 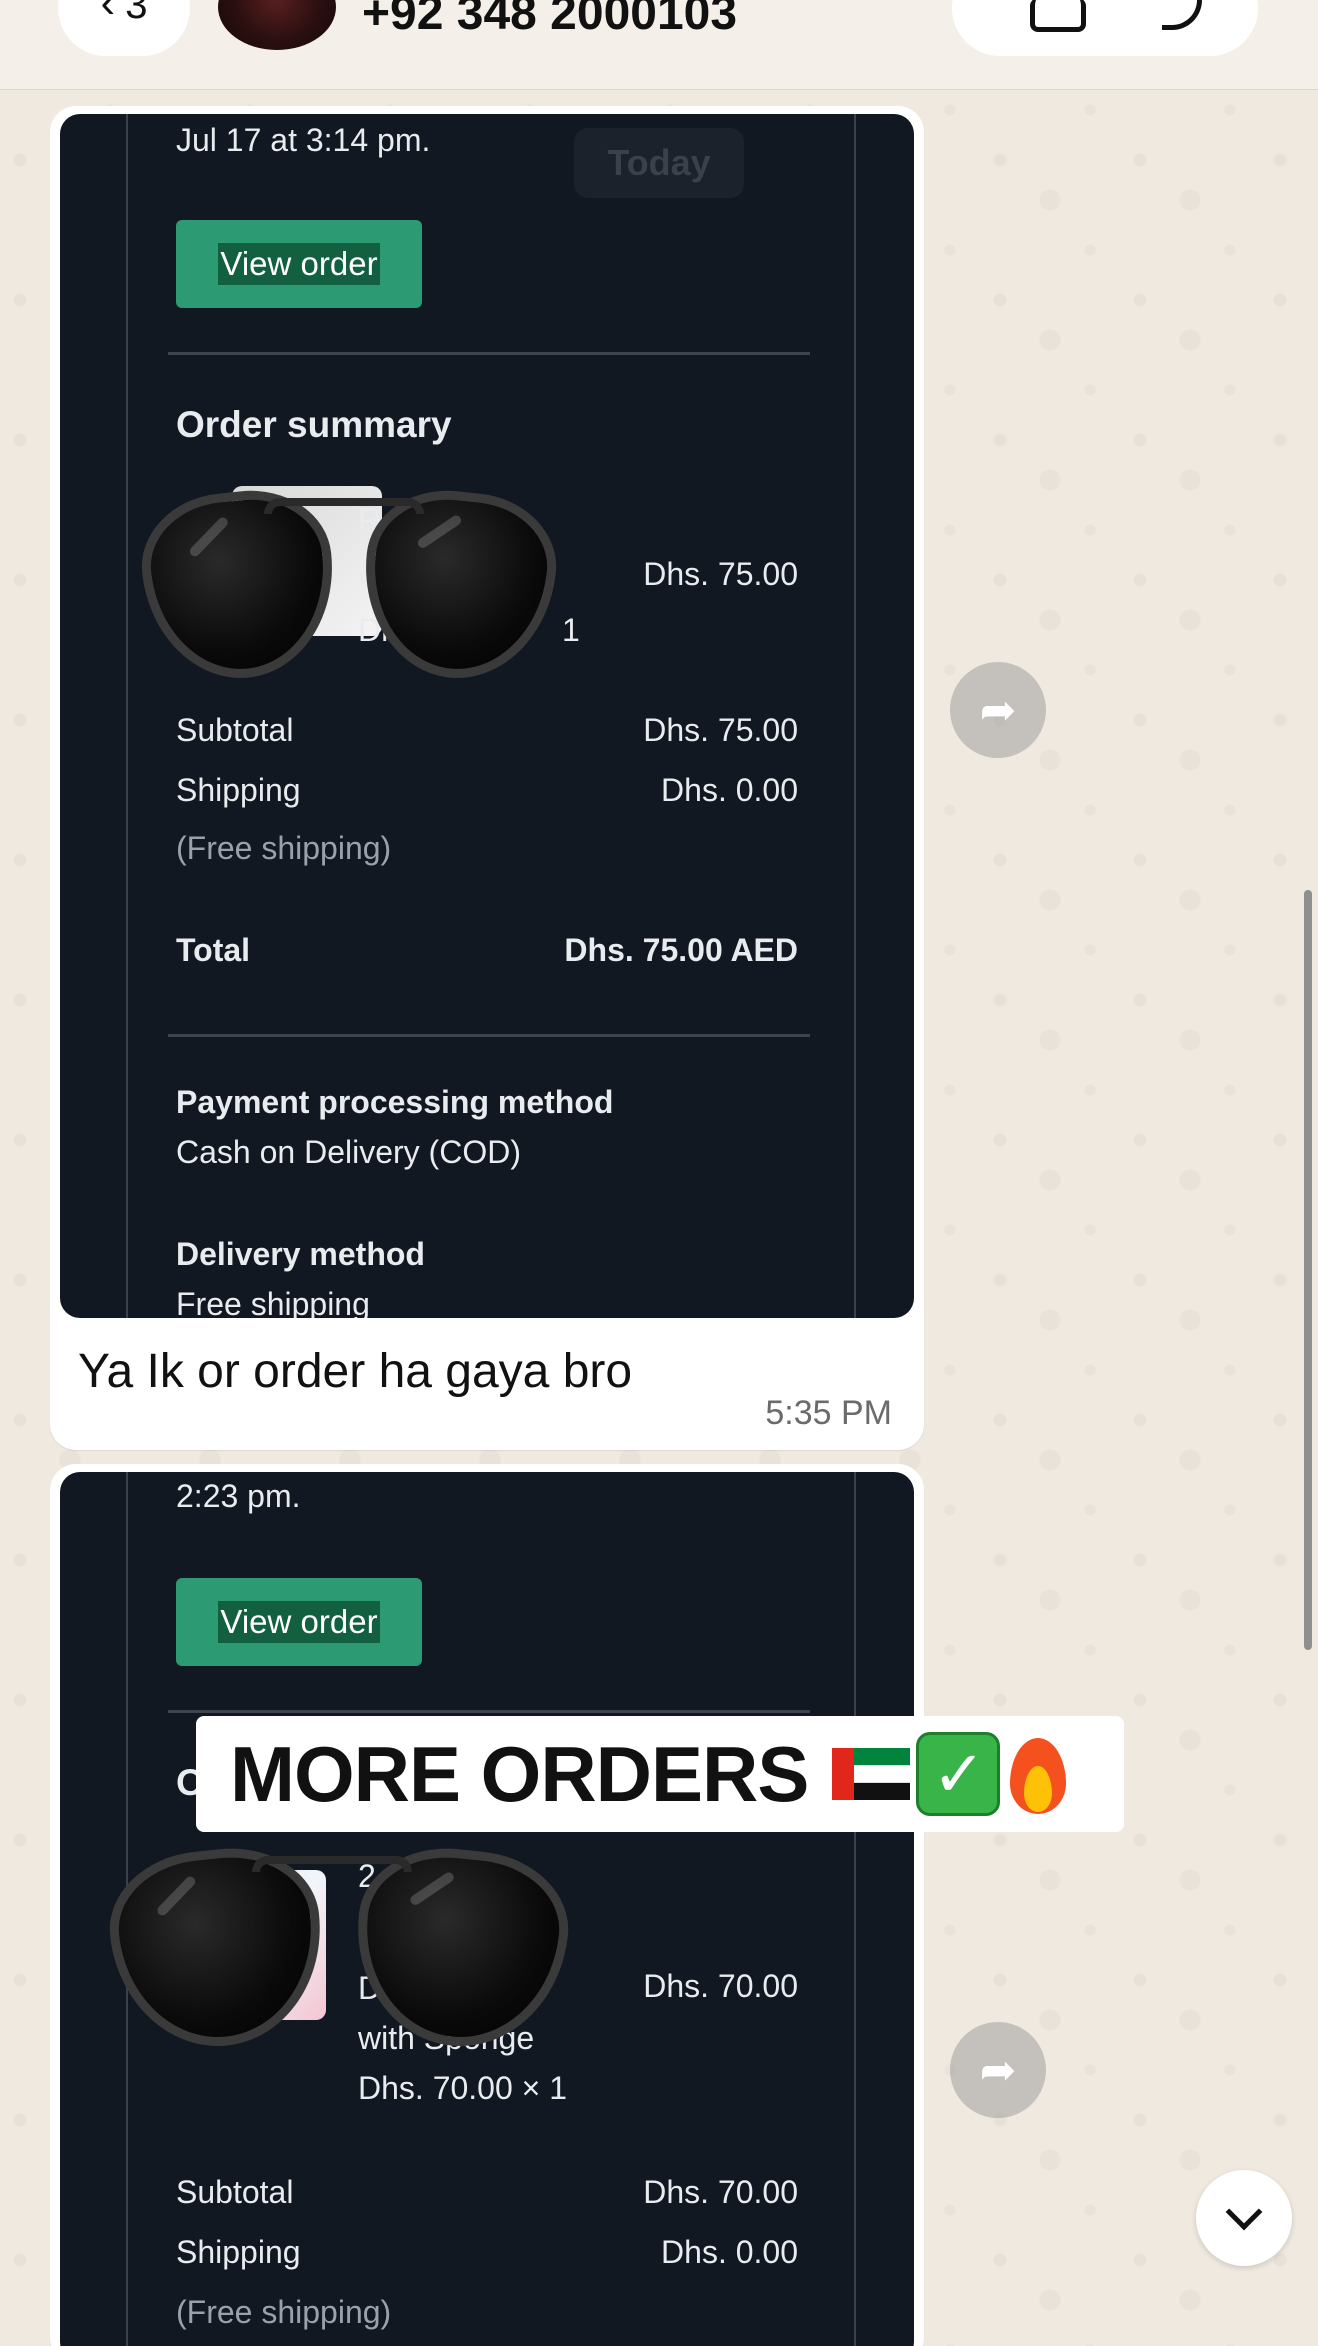 I want to click on scrollbar, so click(x=1308, y=1270).